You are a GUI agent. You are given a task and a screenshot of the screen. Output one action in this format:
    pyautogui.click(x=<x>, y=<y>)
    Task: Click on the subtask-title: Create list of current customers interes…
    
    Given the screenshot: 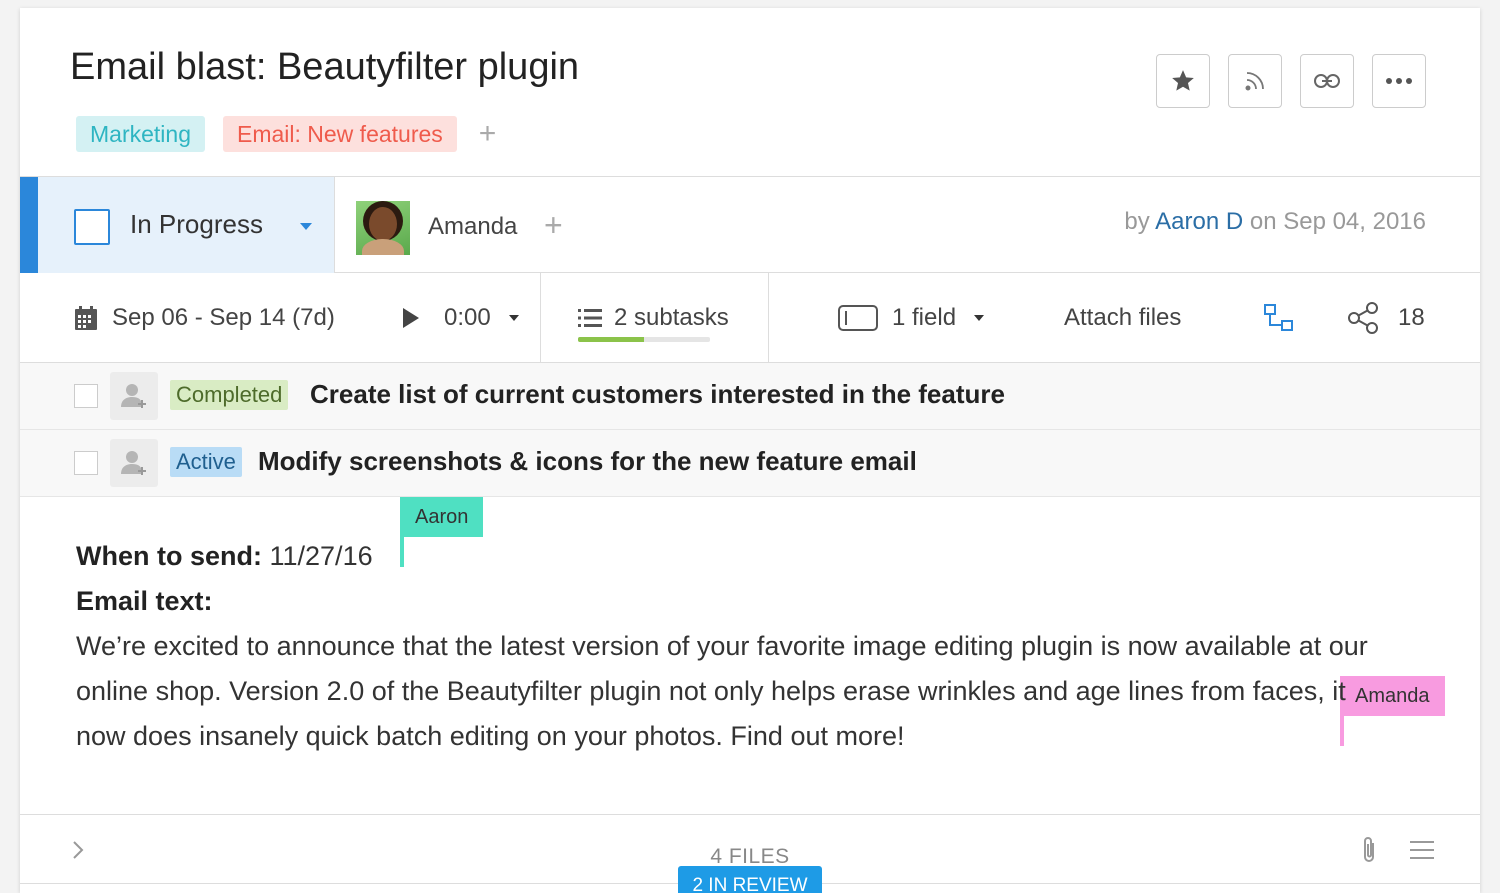 What is the action you would take?
    pyautogui.click(x=657, y=394)
    